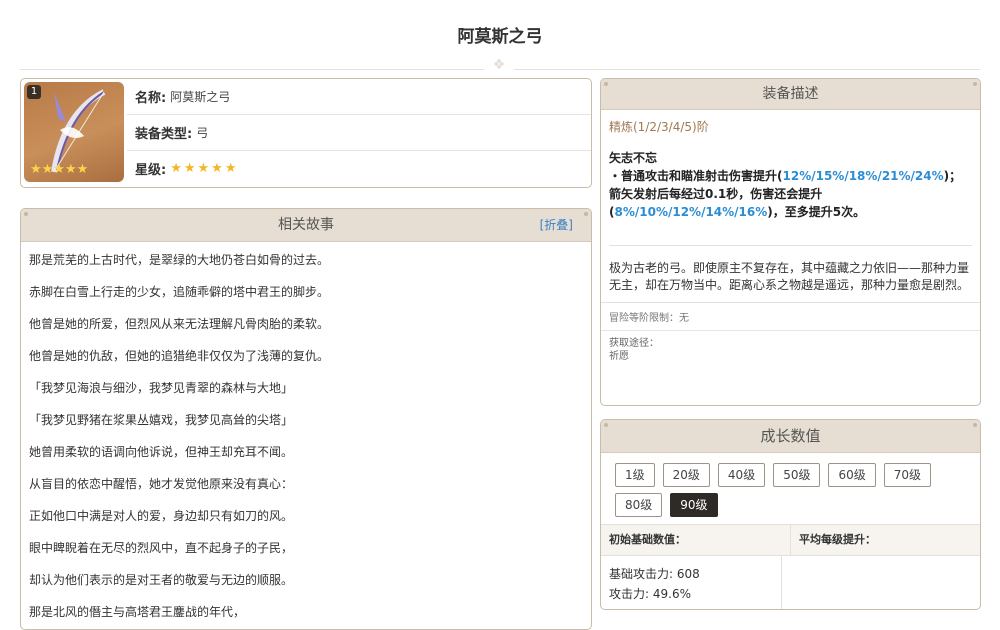 This screenshot has height=630, width=1000. I want to click on skill-name: 矢志不忘, so click(633, 158).